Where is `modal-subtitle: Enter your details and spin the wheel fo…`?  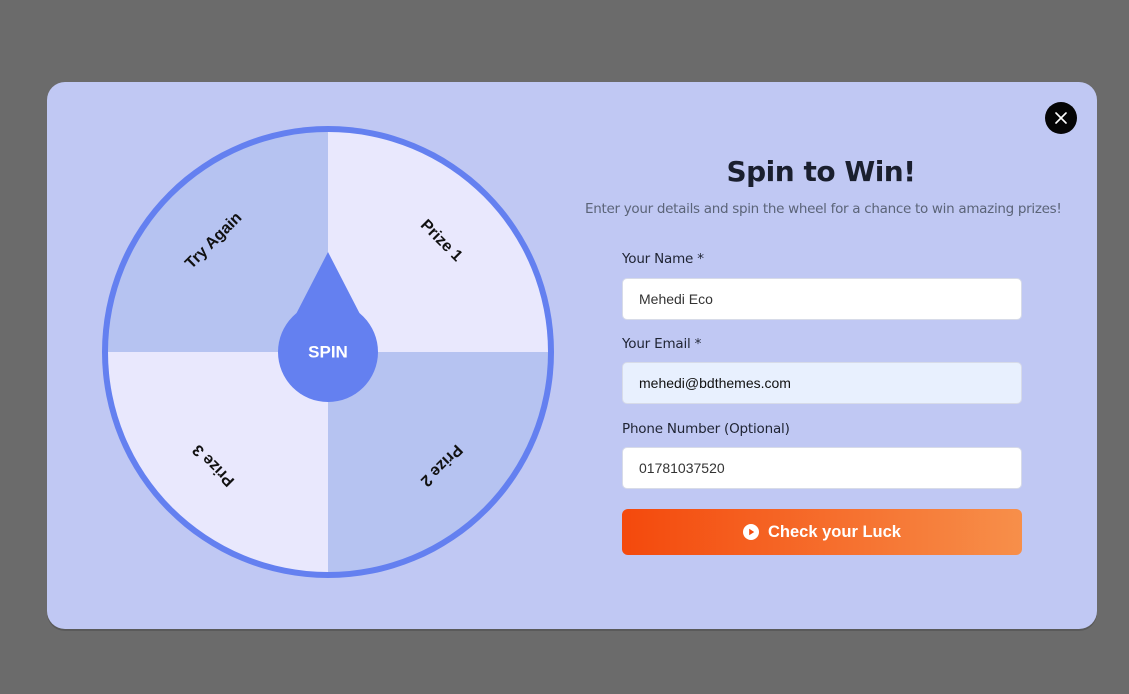 modal-subtitle: Enter your details and spin the wheel fo… is located at coordinates (823, 209).